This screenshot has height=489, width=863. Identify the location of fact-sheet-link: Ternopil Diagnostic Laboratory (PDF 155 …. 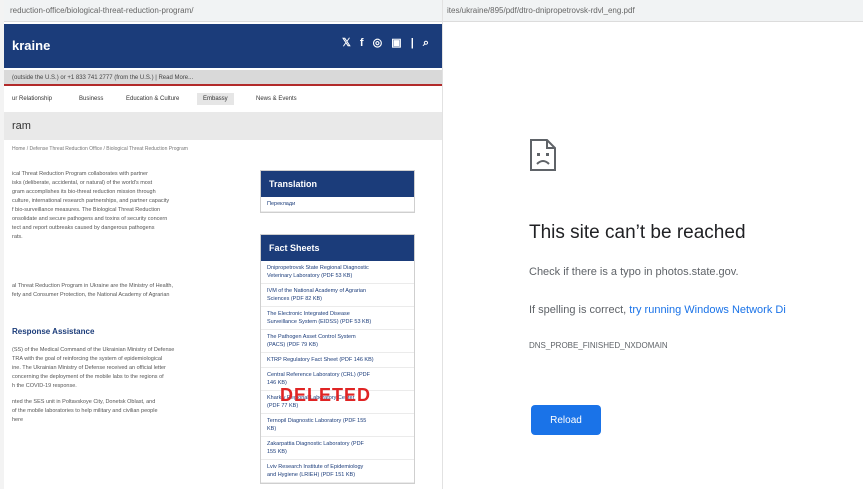
(337, 425).